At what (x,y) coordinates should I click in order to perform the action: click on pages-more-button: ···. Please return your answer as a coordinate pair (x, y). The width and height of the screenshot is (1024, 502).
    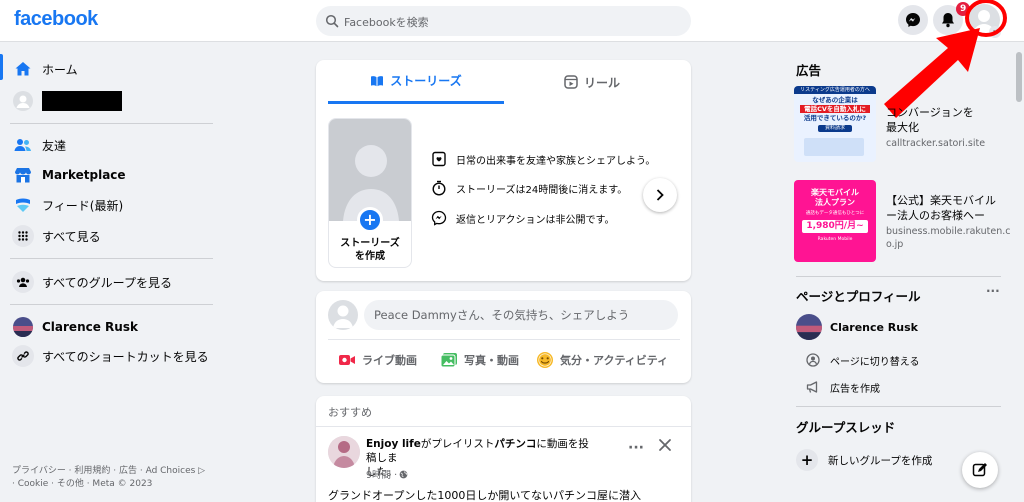
    Looking at the image, I should click on (993, 291).